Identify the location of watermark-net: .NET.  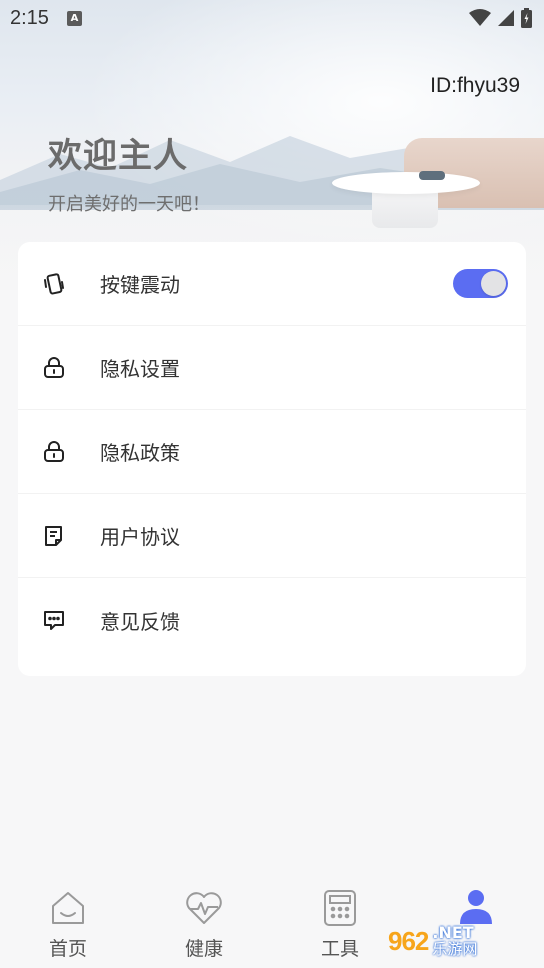
(453, 932).